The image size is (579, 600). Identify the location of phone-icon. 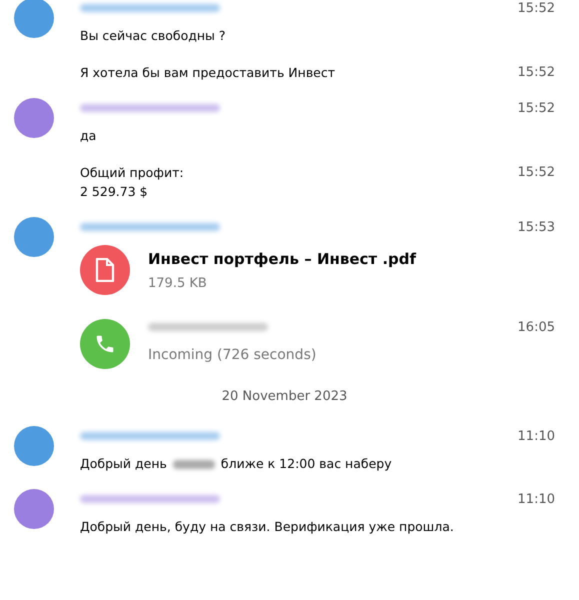
(105, 344).